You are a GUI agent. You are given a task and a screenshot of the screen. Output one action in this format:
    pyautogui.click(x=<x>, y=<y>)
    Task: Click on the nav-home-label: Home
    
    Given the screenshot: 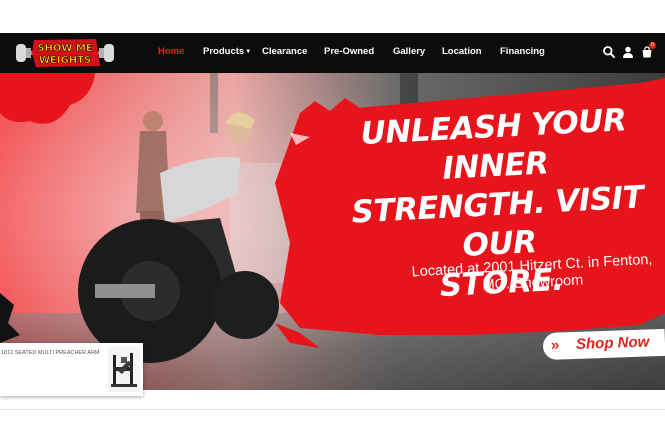 What is the action you would take?
    pyautogui.click(x=171, y=51)
    